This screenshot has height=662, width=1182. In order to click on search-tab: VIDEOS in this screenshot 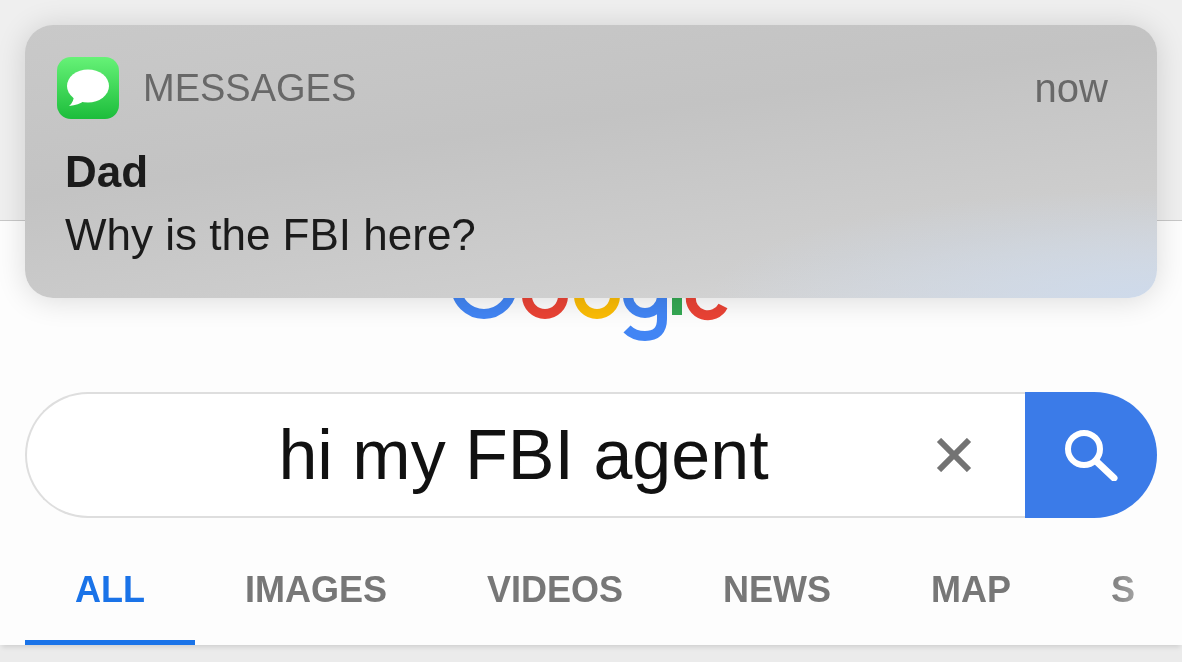, I will do `click(555, 592)`.